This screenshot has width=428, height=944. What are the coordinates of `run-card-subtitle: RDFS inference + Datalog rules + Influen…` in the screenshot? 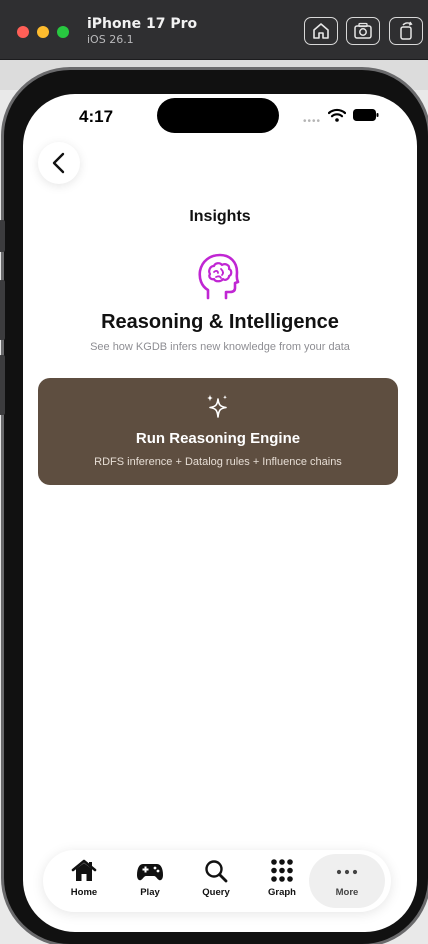 It's located at (218, 462).